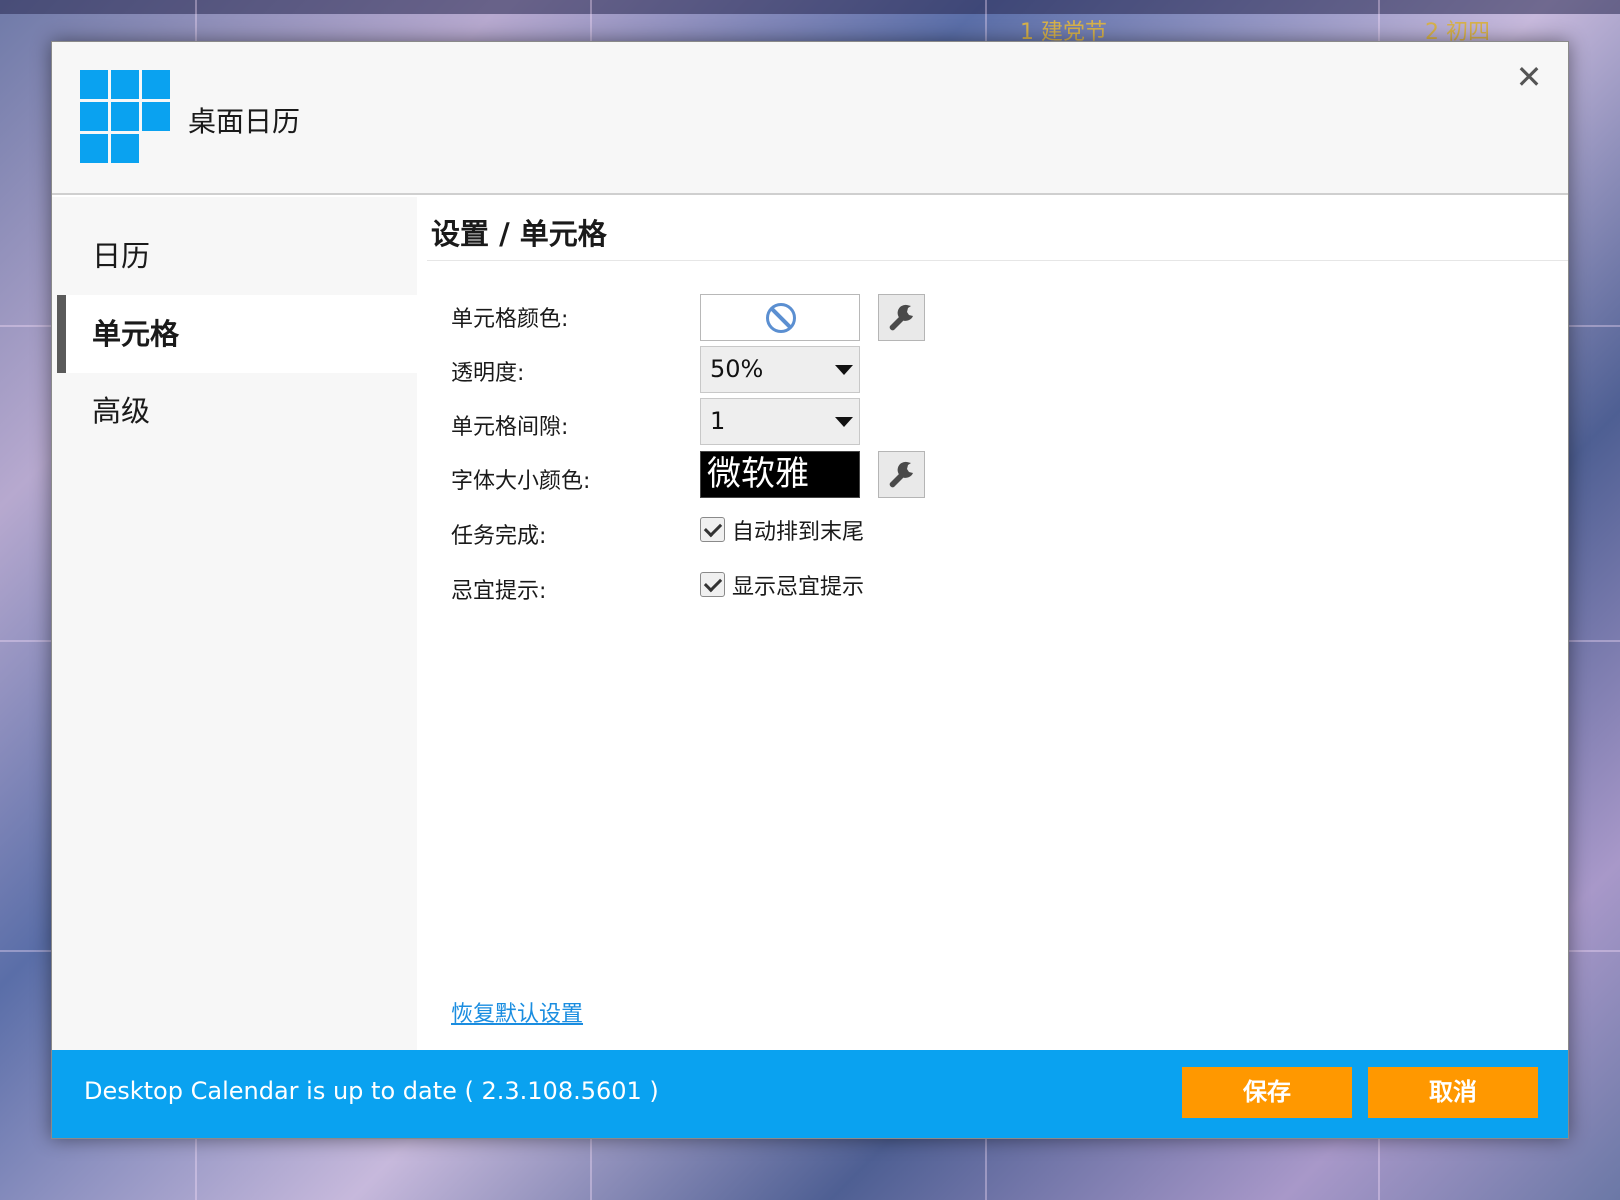  What do you see at coordinates (521, 481) in the screenshot?
I see `font-size-color-label: 字体大小颜色:` at bounding box center [521, 481].